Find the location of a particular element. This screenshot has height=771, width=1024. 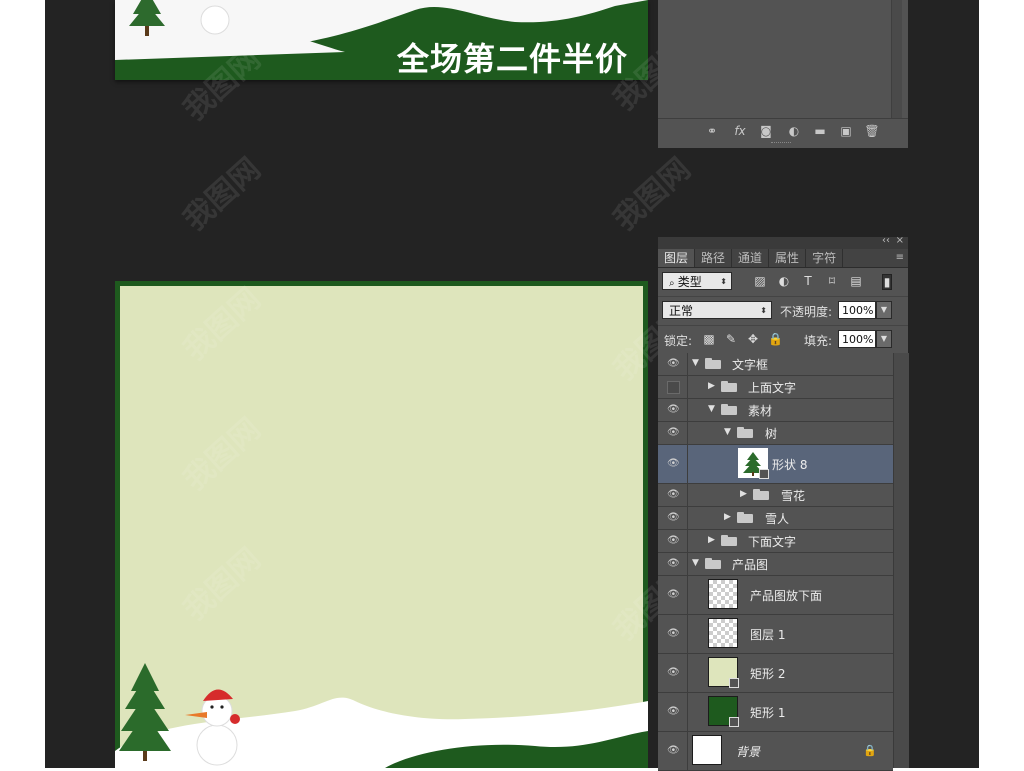

layer-row: 👁 图层 1 is located at coordinates (775, 634).